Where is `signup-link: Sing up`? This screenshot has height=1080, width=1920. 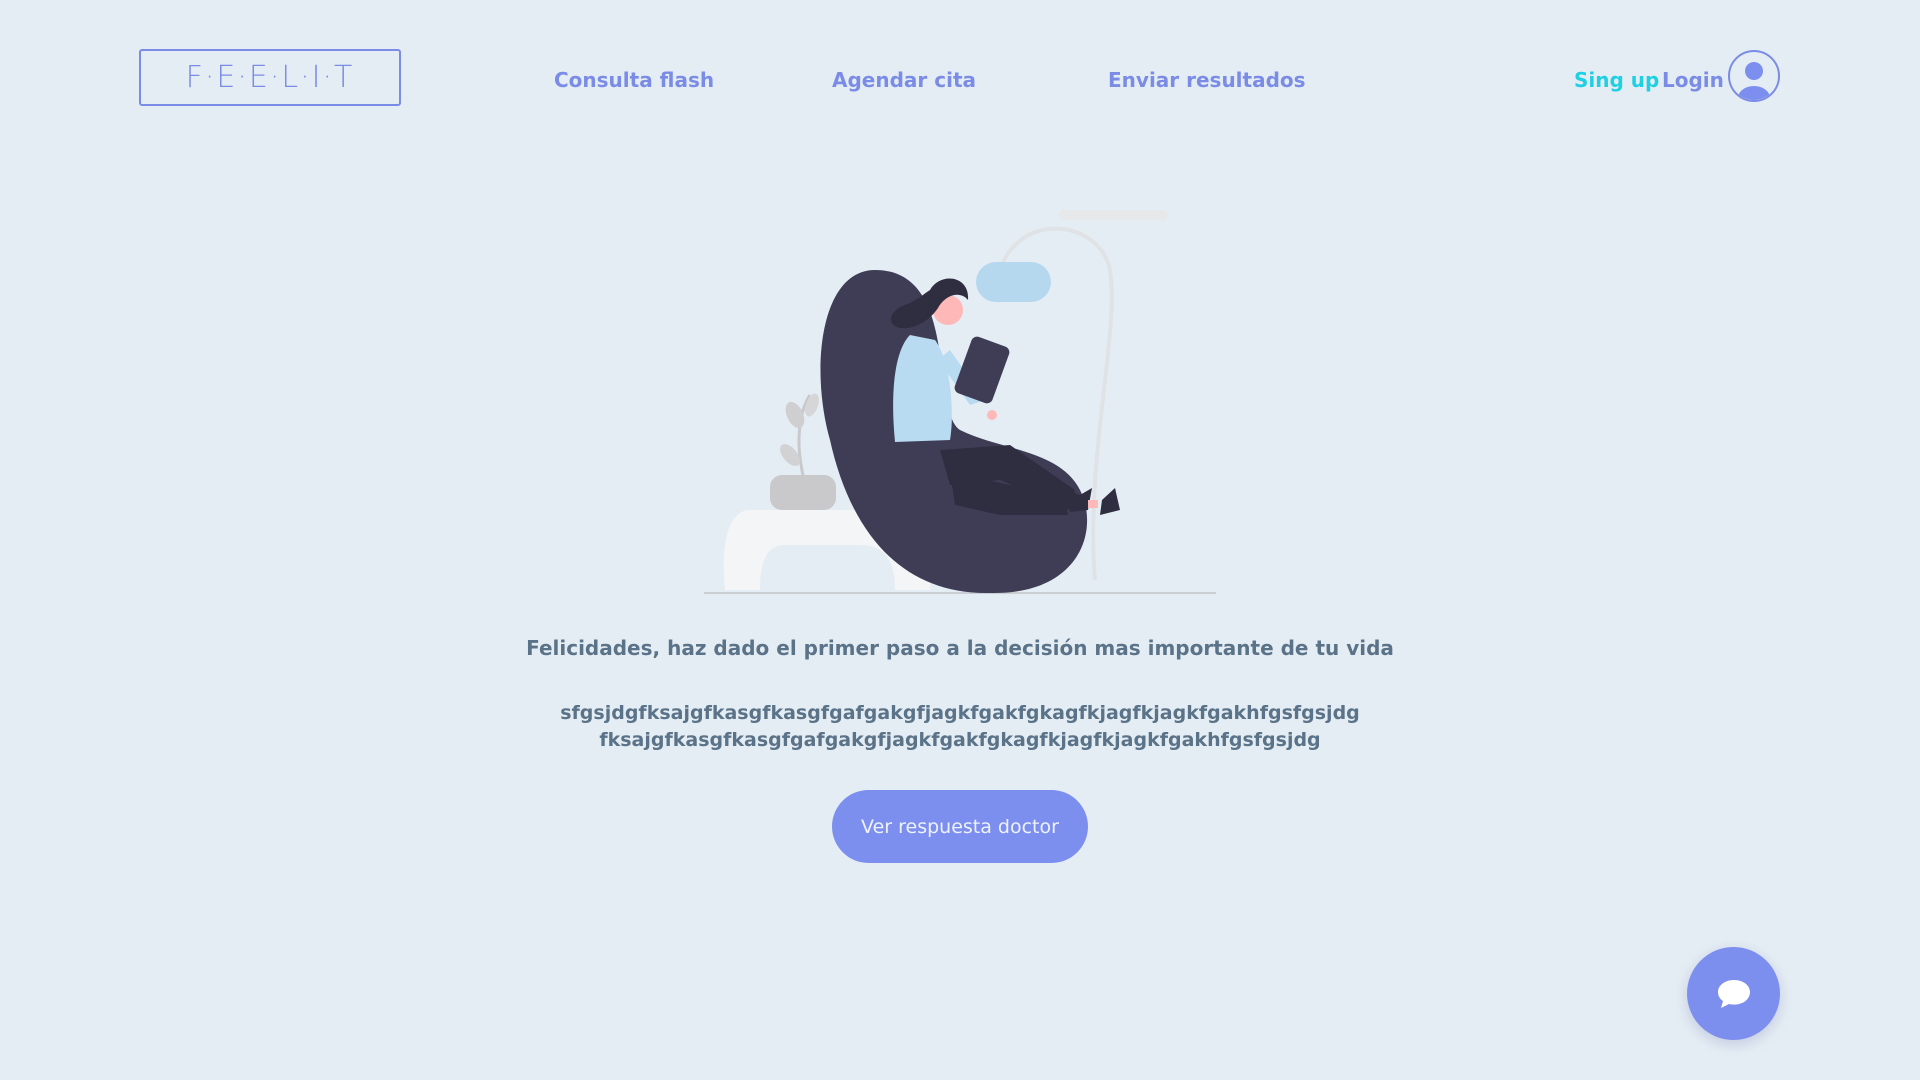
signup-link: Sing up is located at coordinates (1616, 80).